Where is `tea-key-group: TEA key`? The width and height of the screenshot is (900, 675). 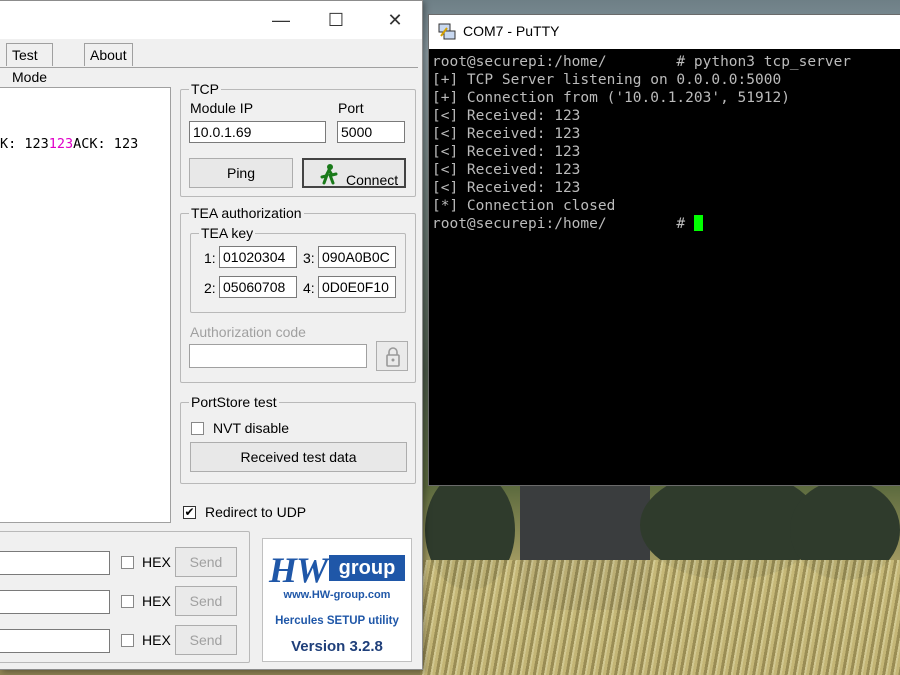 tea-key-group: TEA key is located at coordinates (298, 269).